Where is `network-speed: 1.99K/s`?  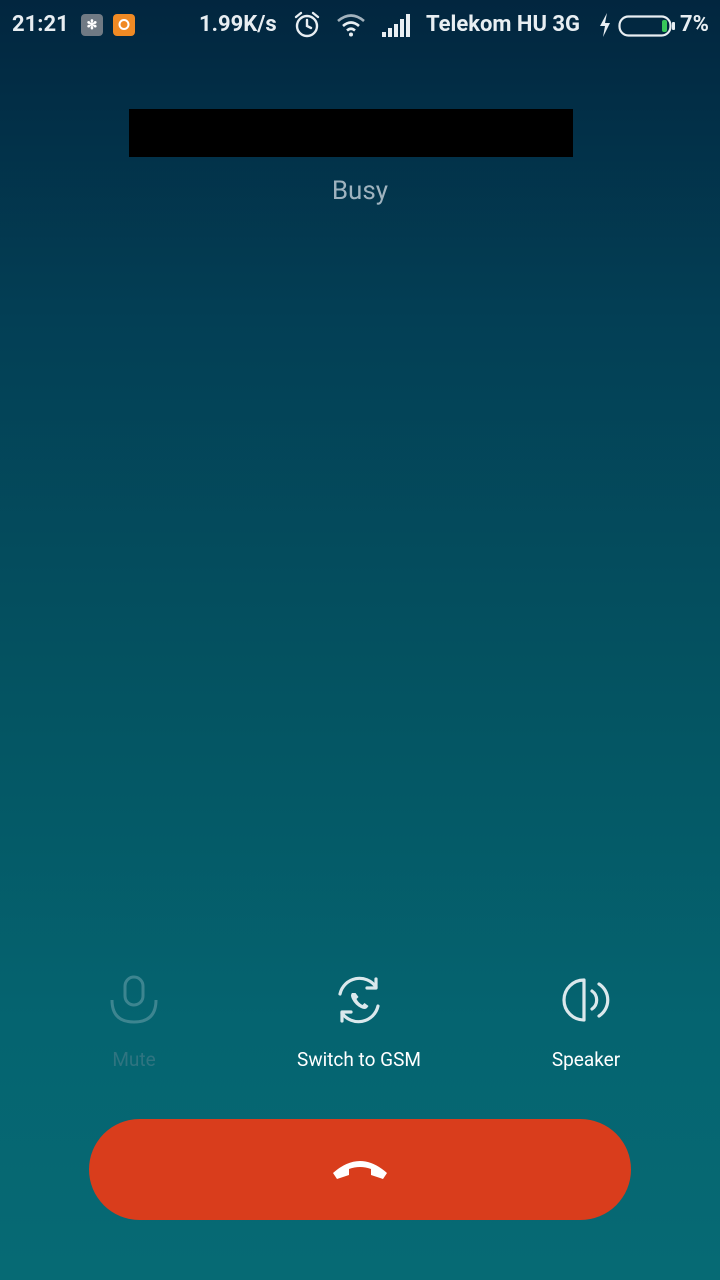 network-speed: 1.99K/s is located at coordinates (238, 24).